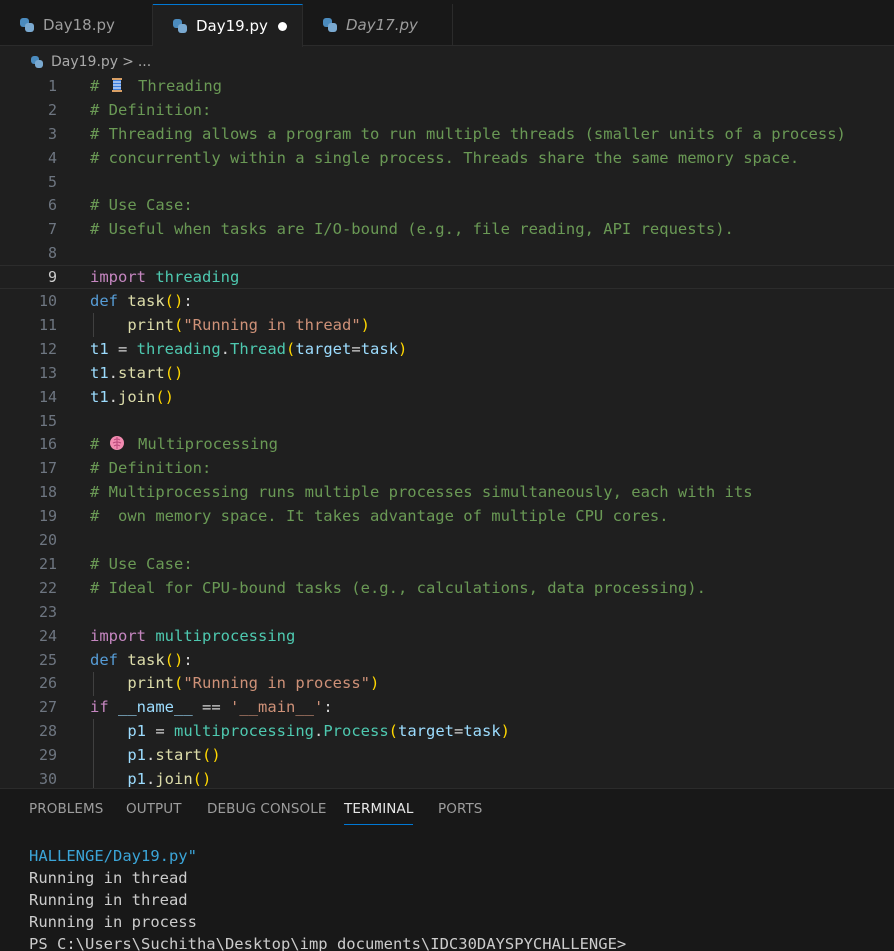  Describe the element at coordinates (47, 587) in the screenshot. I see `line-number: 22` at that location.